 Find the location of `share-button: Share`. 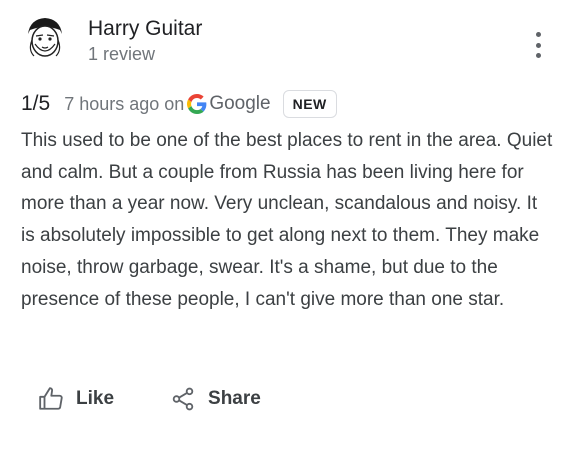

share-button: Share is located at coordinates (215, 399).